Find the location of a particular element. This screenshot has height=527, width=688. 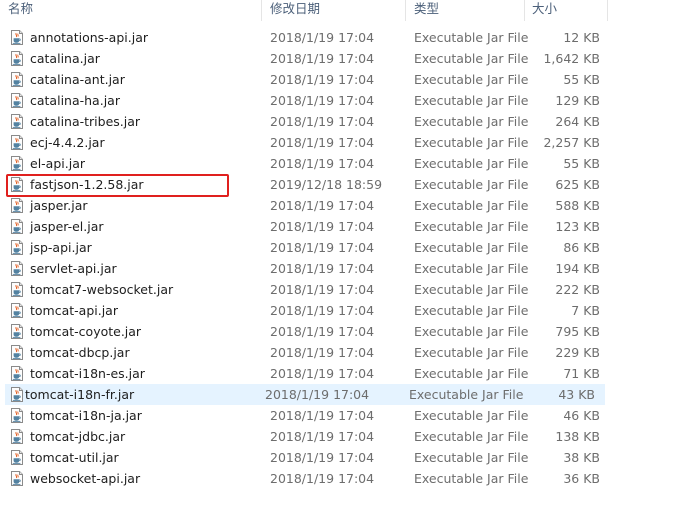

column-header-name: 名称 is located at coordinates (131, 10).